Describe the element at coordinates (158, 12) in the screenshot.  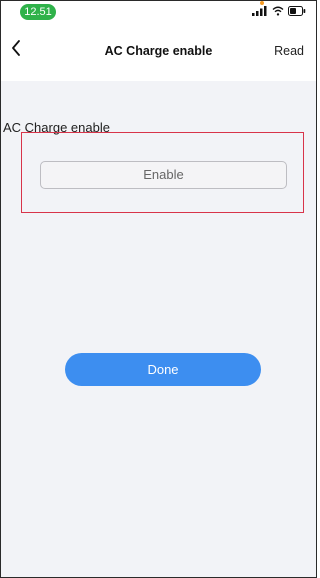
I see `status-bar: 12.51` at that location.